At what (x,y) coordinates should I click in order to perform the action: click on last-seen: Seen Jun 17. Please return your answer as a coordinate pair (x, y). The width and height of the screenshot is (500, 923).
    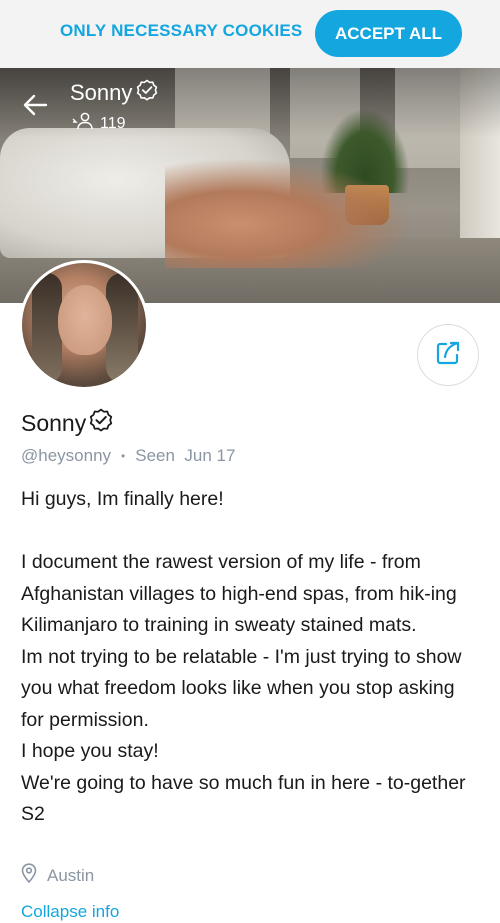
    Looking at the image, I should click on (185, 455).